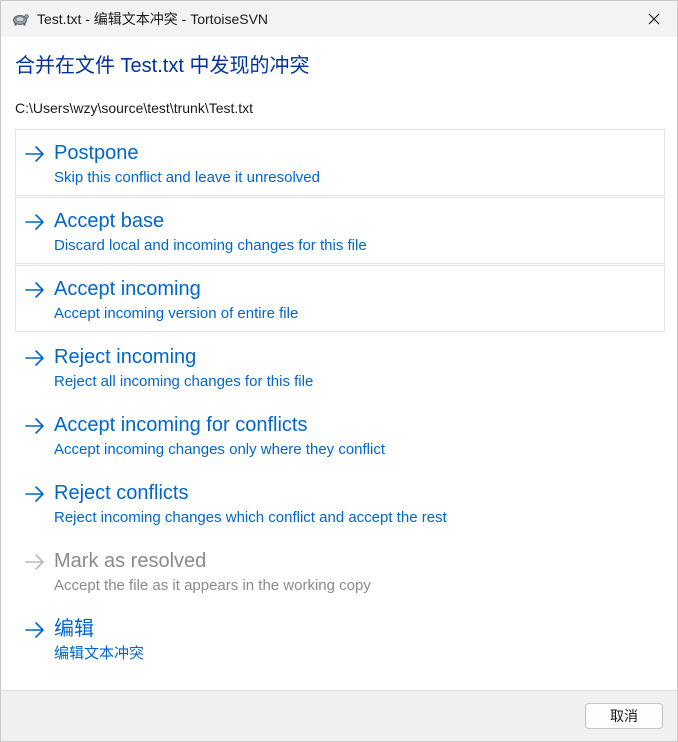 The image size is (678, 742). Describe the element at coordinates (153, 19) in the screenshot. I see `window-title: Test.txt - 编辑文本冲突 - TortoiseSVN` at that location.